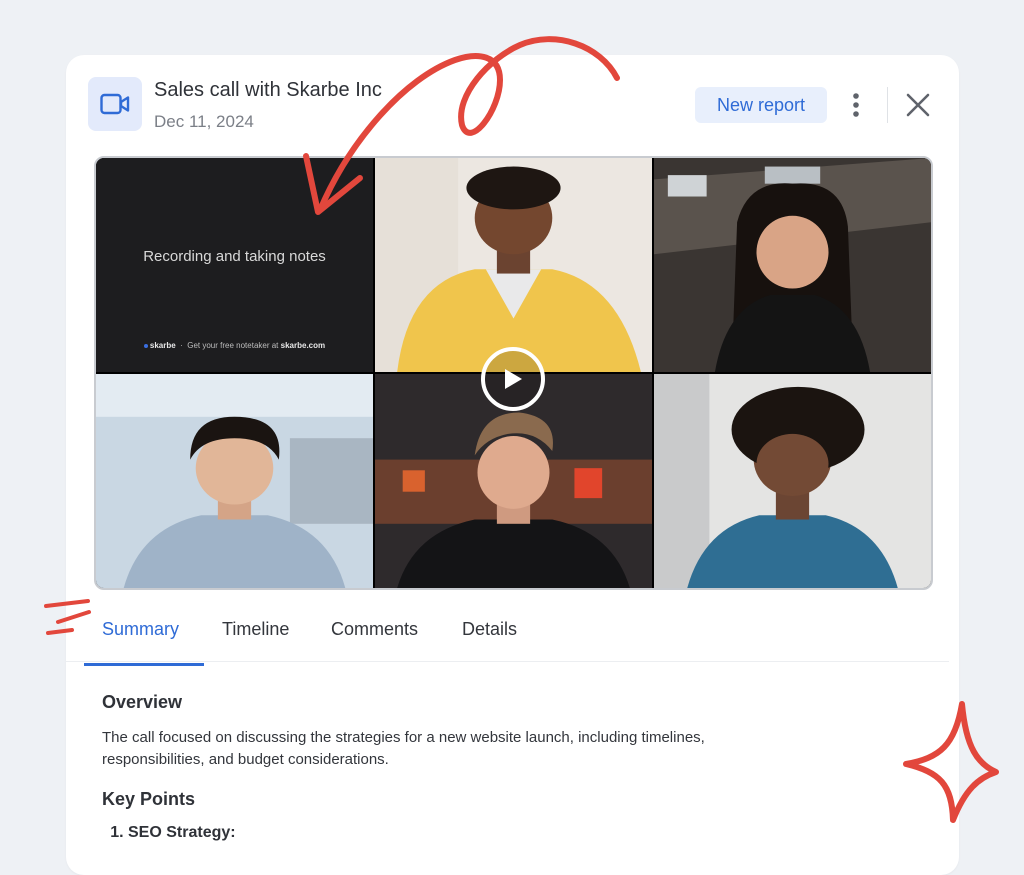  Describe the element at coordinates (145, 345) in the screenshot. I see `brand-dot-icon` at that location.